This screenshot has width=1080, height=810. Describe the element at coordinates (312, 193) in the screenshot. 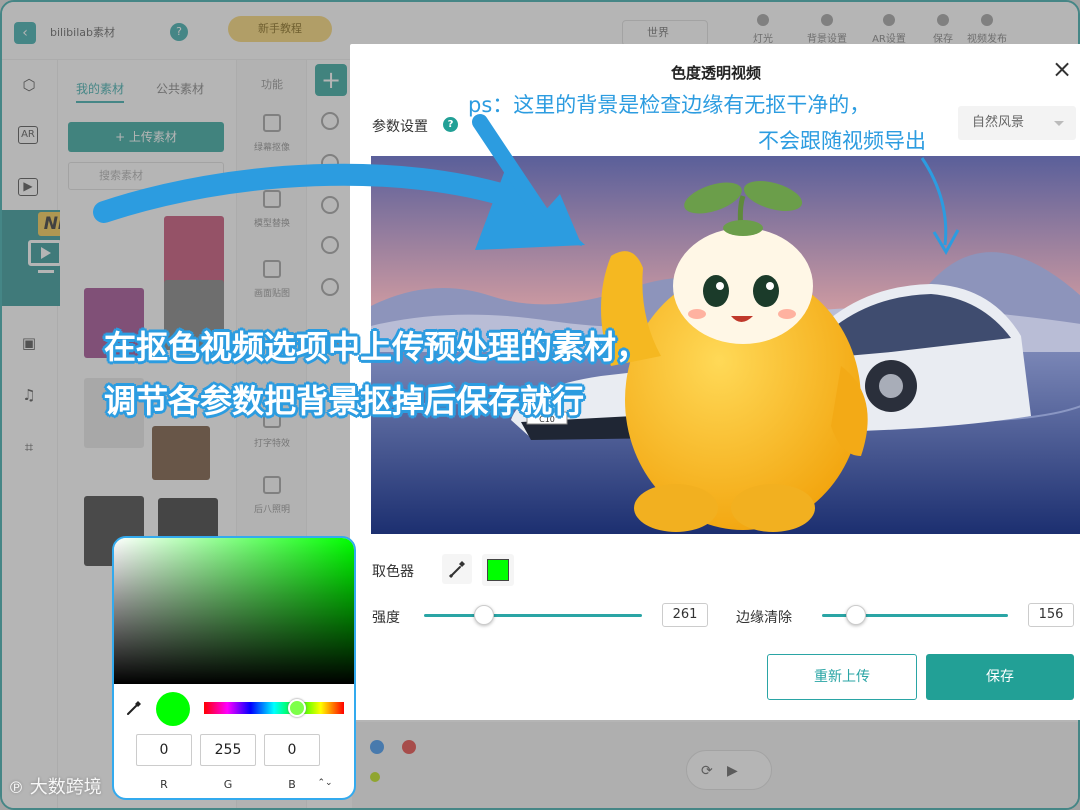

I see `arrow-main` at that location.